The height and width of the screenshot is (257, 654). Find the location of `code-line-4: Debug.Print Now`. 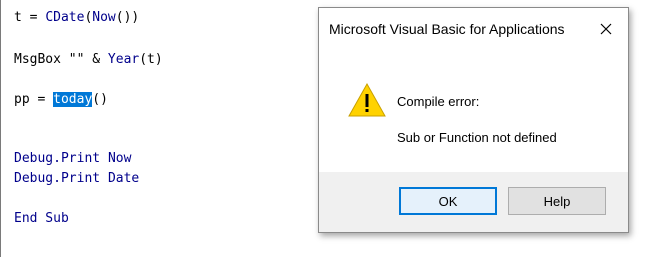

code-line-4: Debug.Print Now is located at coordinates (72, 159).